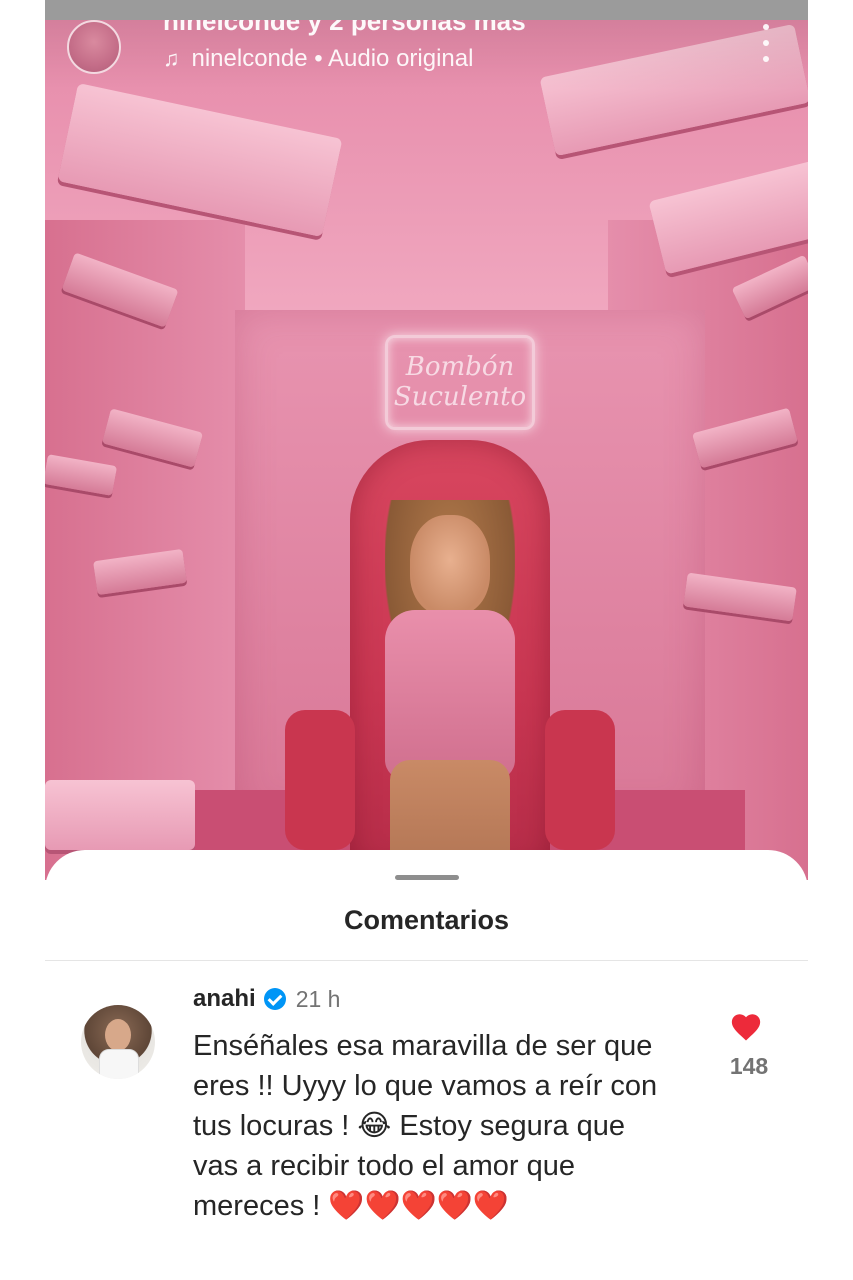  I want to click on air-conditioner, so click(120, 815).